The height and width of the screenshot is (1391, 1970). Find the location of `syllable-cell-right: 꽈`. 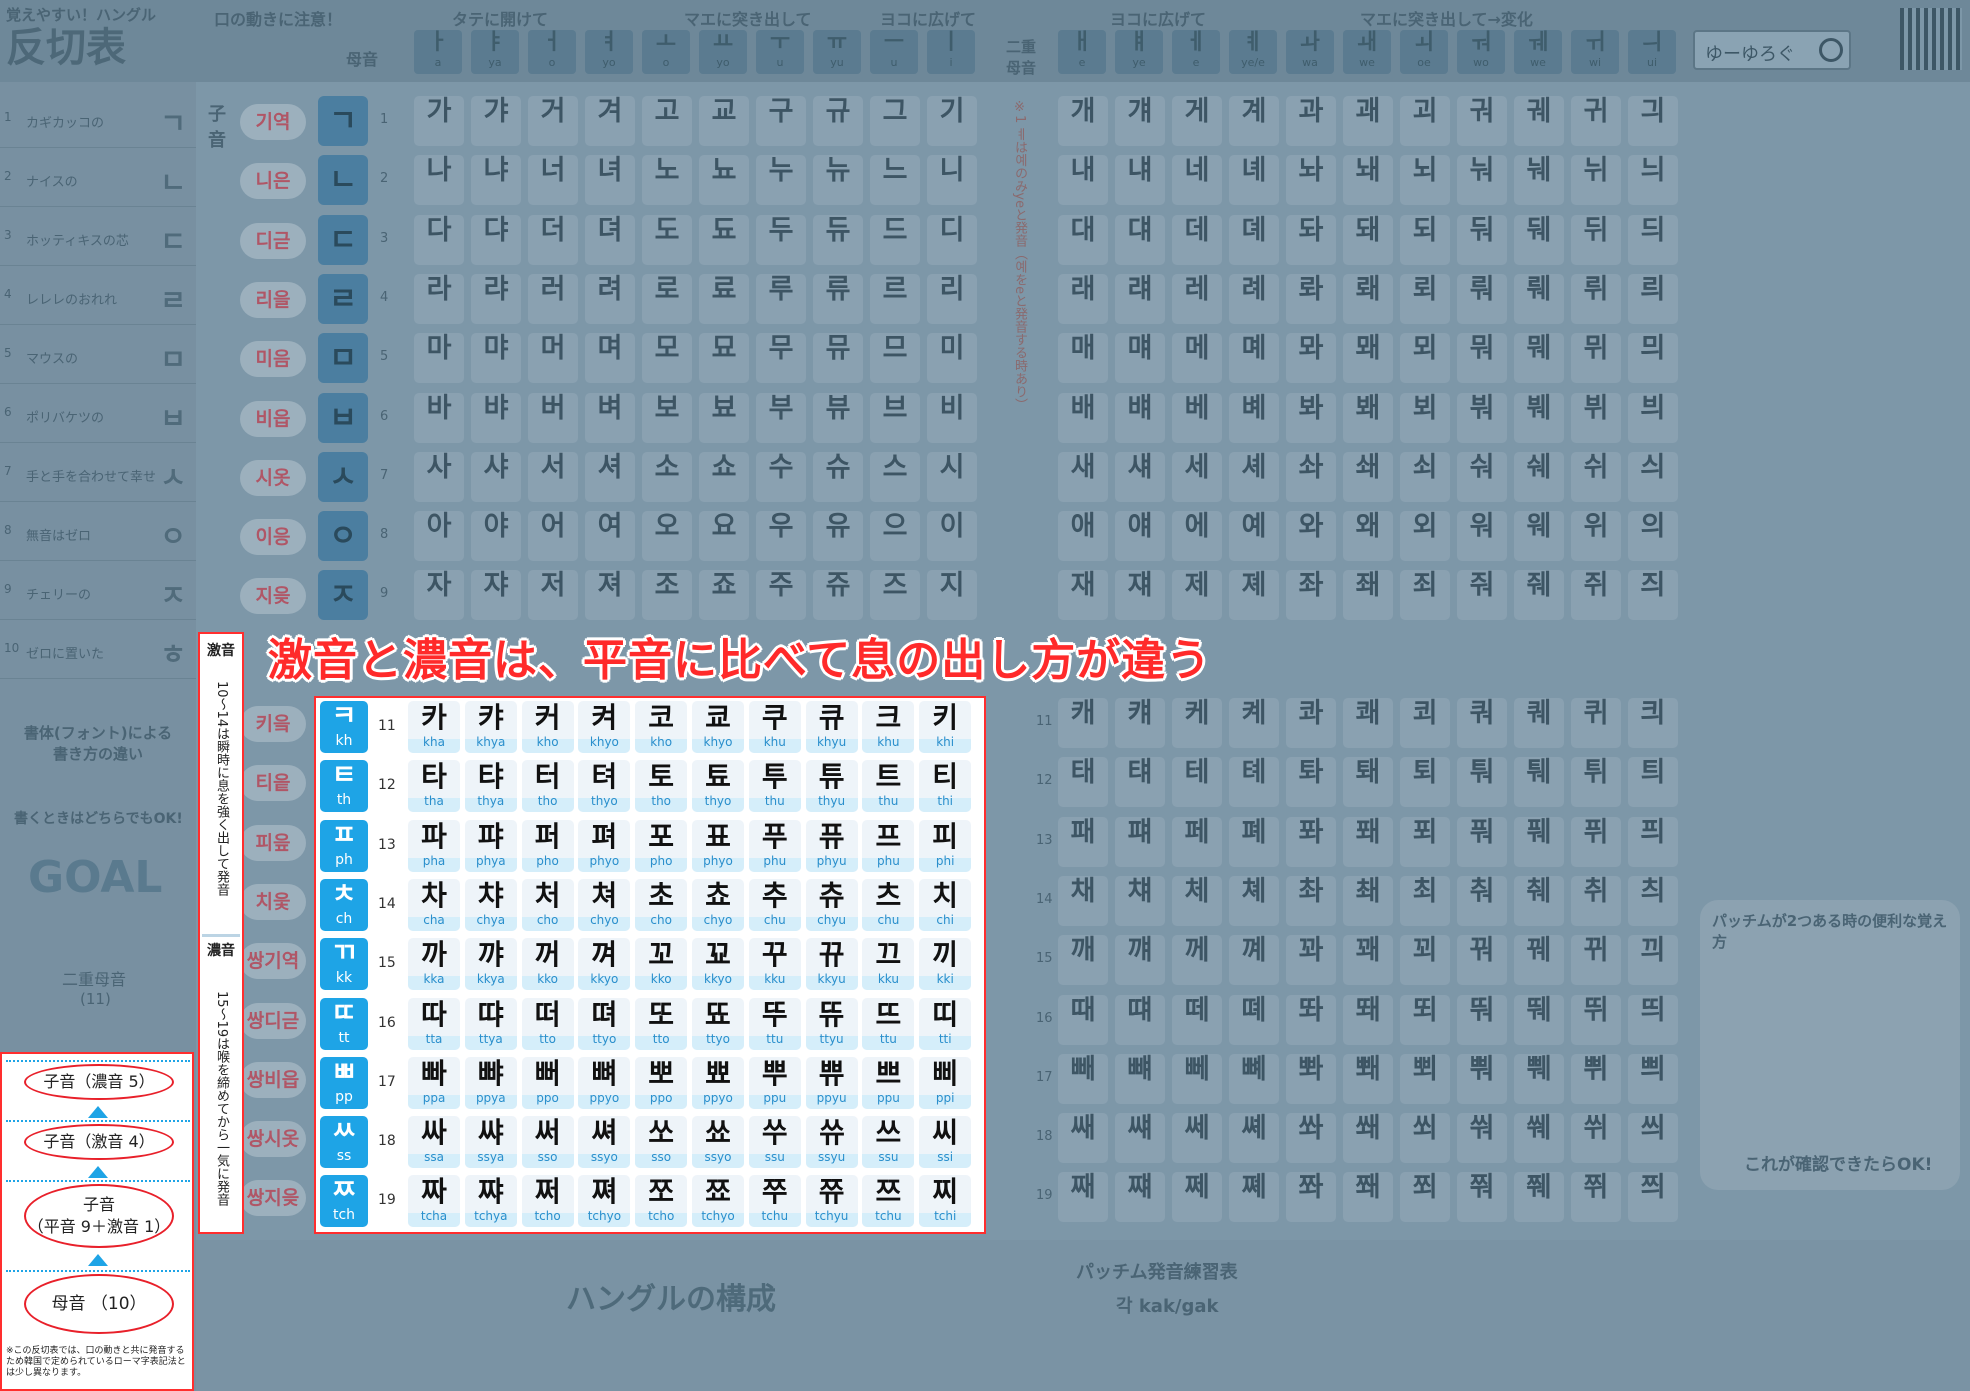

syllable-cell-right: 꽈 is located at coordinates (1311, 960).